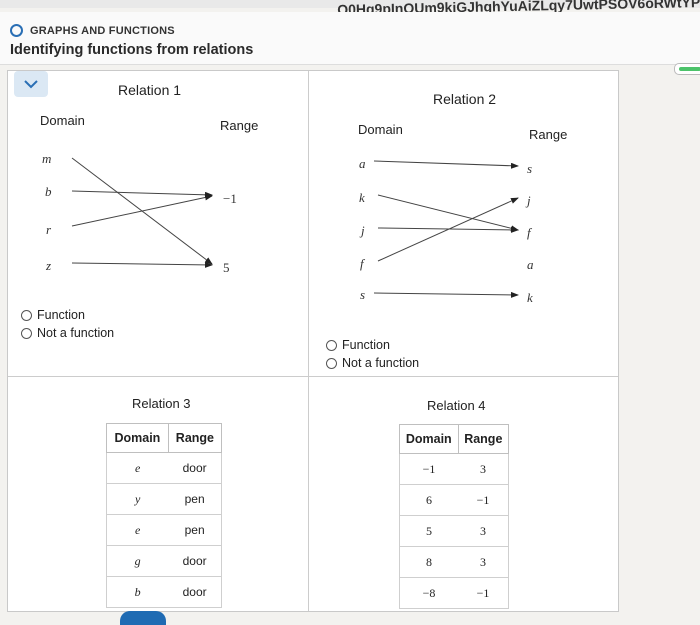 Image resolution: width=700 pixels, height=625 pixels. What do you see at coordinates (429, 500) in the screenshot?
I see `table-cell: 6` at bounding box center [429, 500].